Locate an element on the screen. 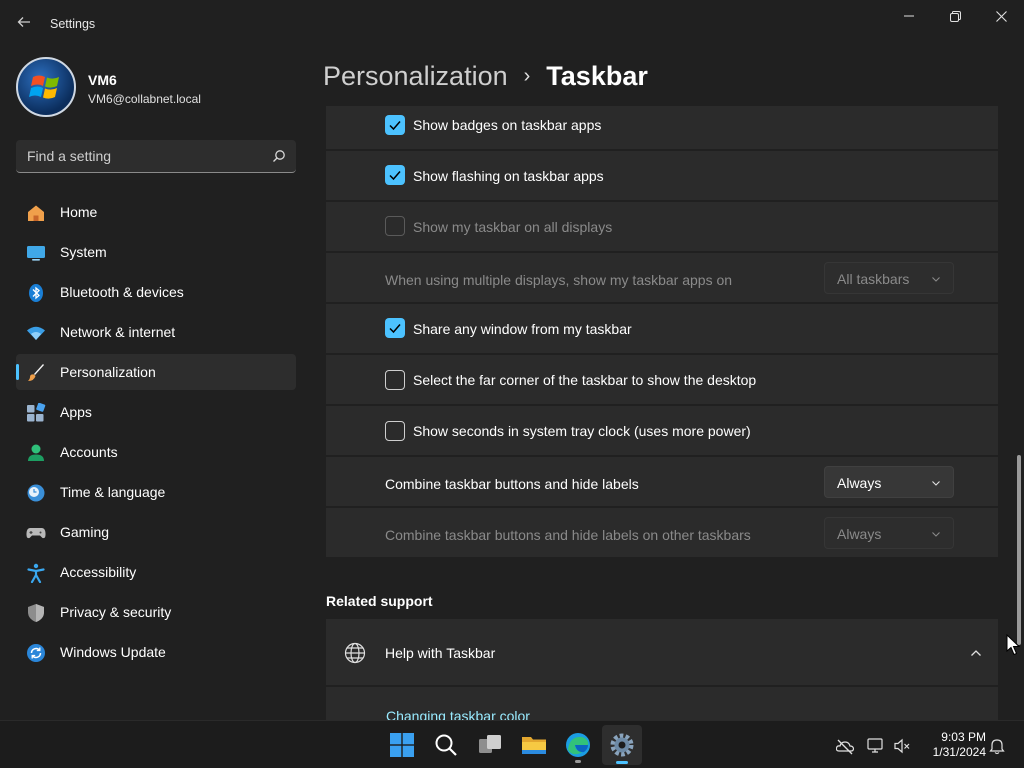 This screenshot has width=1024, height=768. clock-globe-icon is located at coordinates (36, 493).